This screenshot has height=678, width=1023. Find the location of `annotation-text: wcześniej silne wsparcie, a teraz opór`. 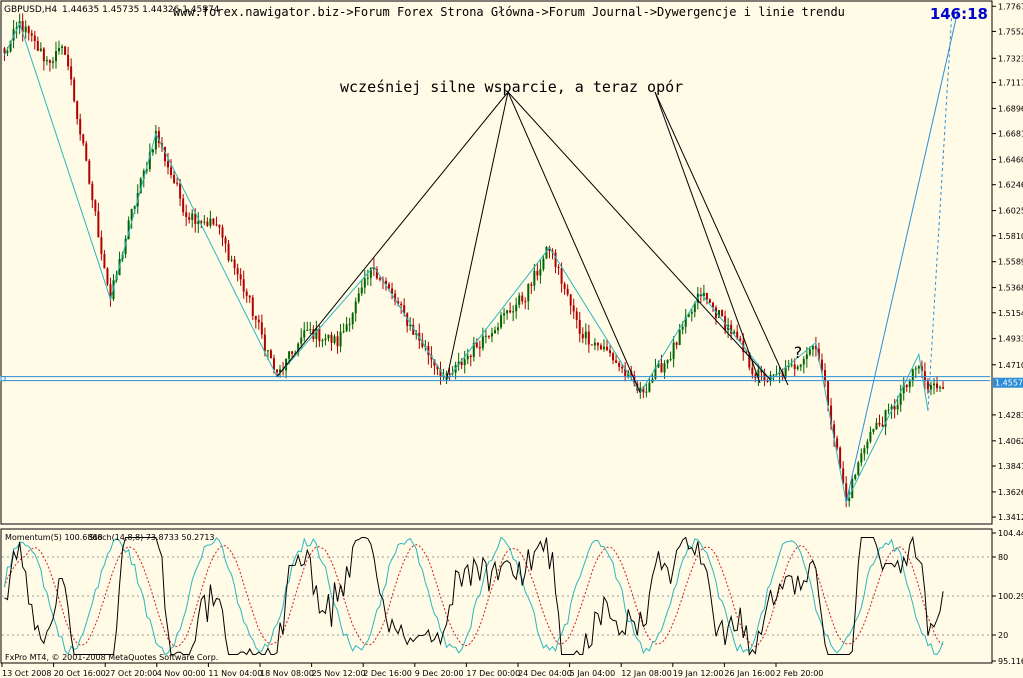

annotation-text: wcześniej silne wsparcie, a teraz opór is located at coordinates (511, 87).